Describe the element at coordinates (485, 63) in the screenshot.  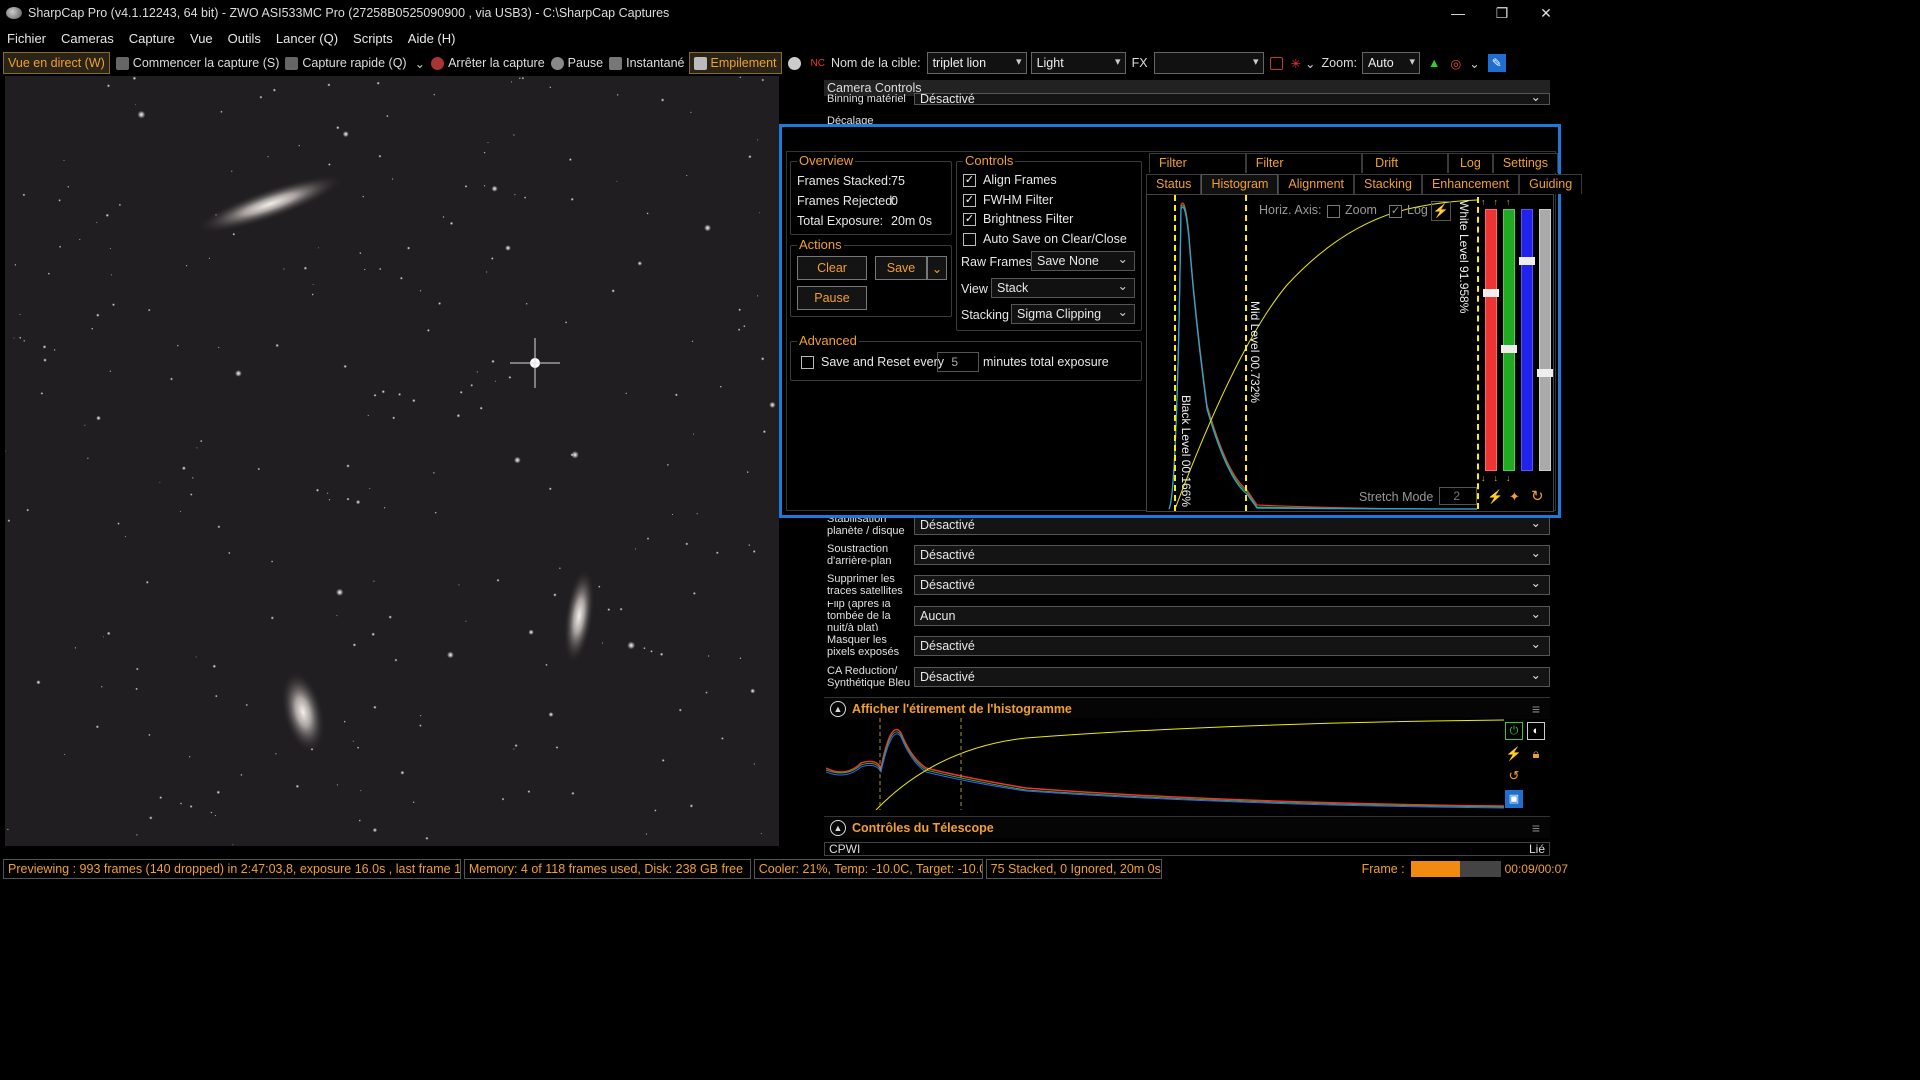
I see `stop-capture-button: Arrêter la capture` at that location.